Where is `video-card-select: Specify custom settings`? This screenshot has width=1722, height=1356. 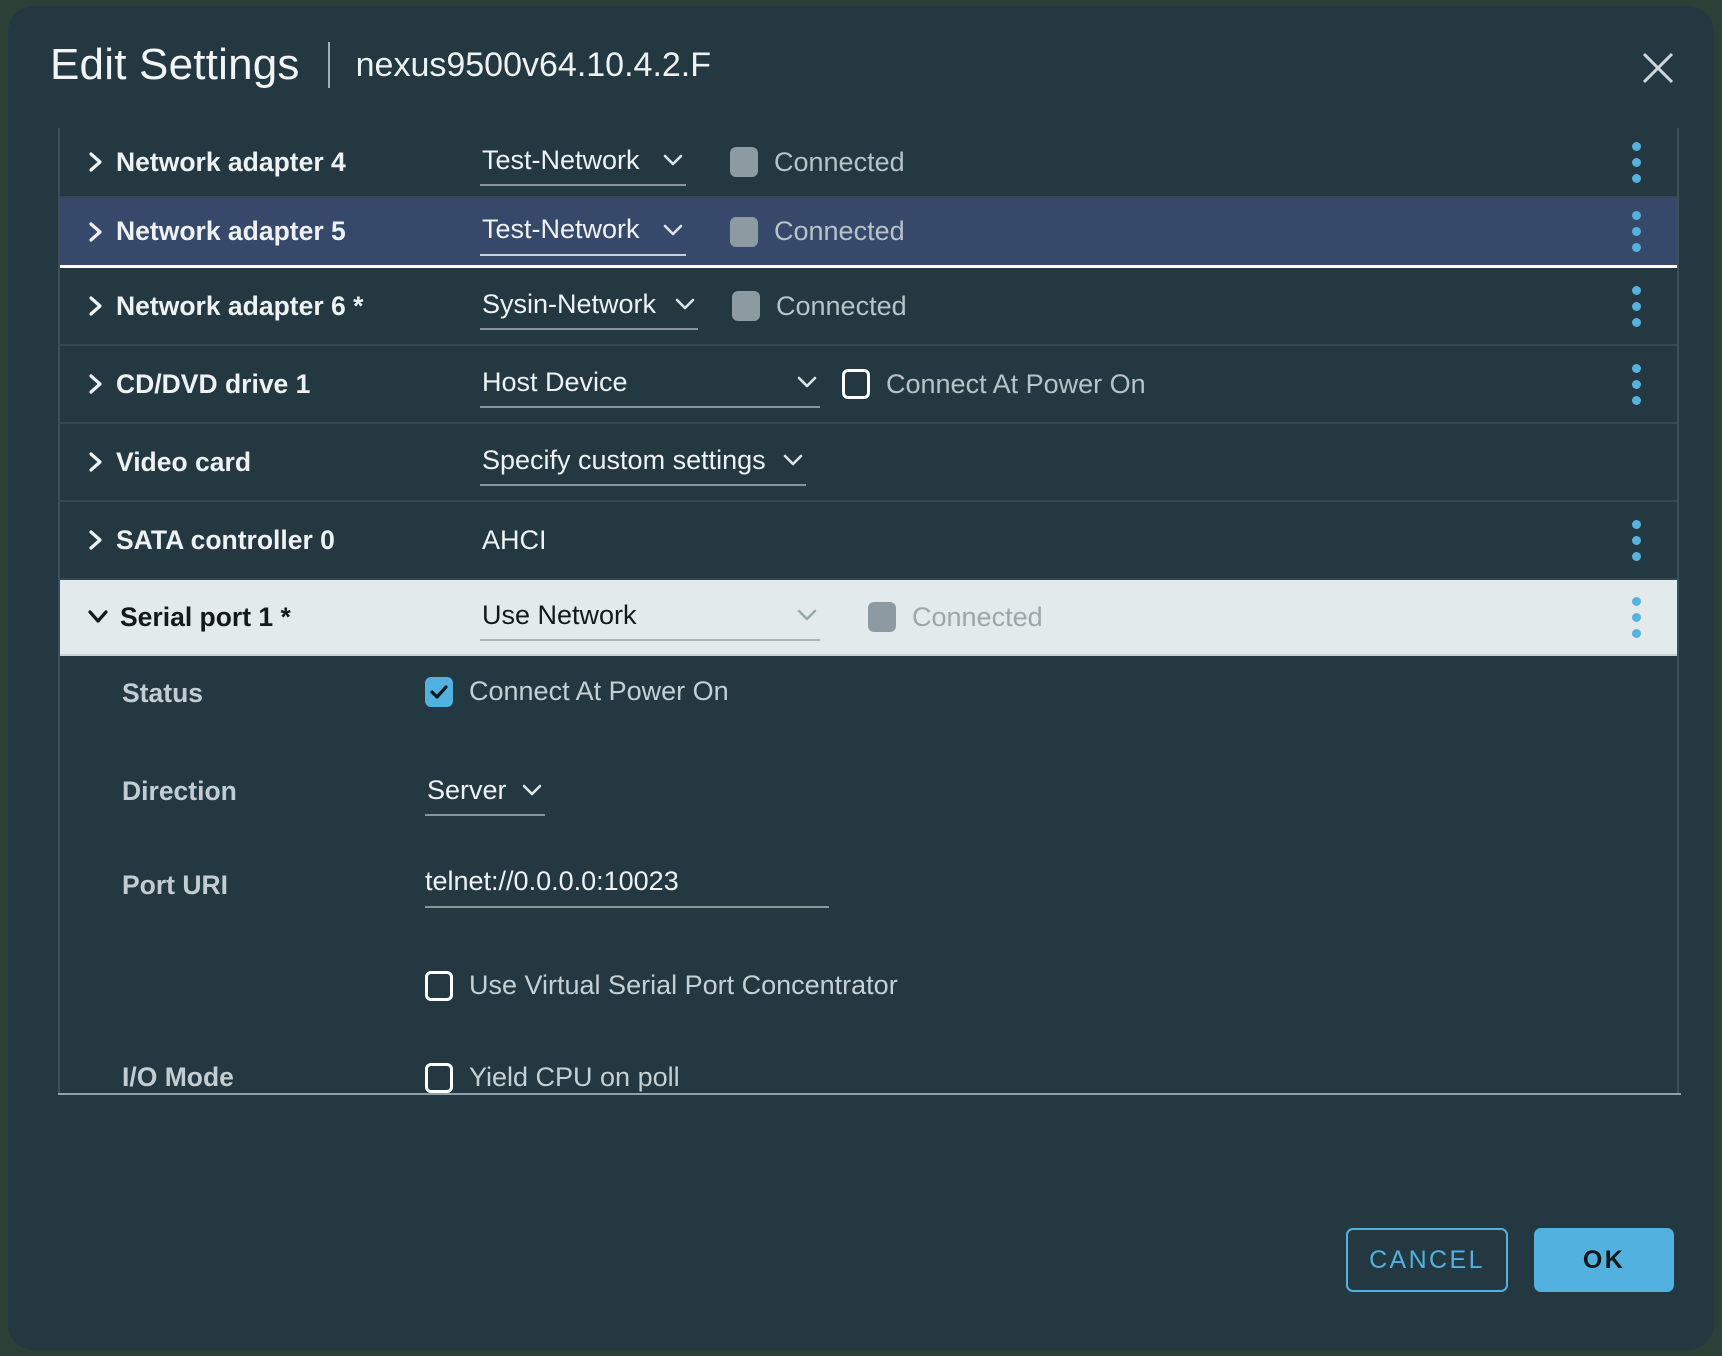
video-card-select: Specify custom settings is located at coordinates (643, 462).